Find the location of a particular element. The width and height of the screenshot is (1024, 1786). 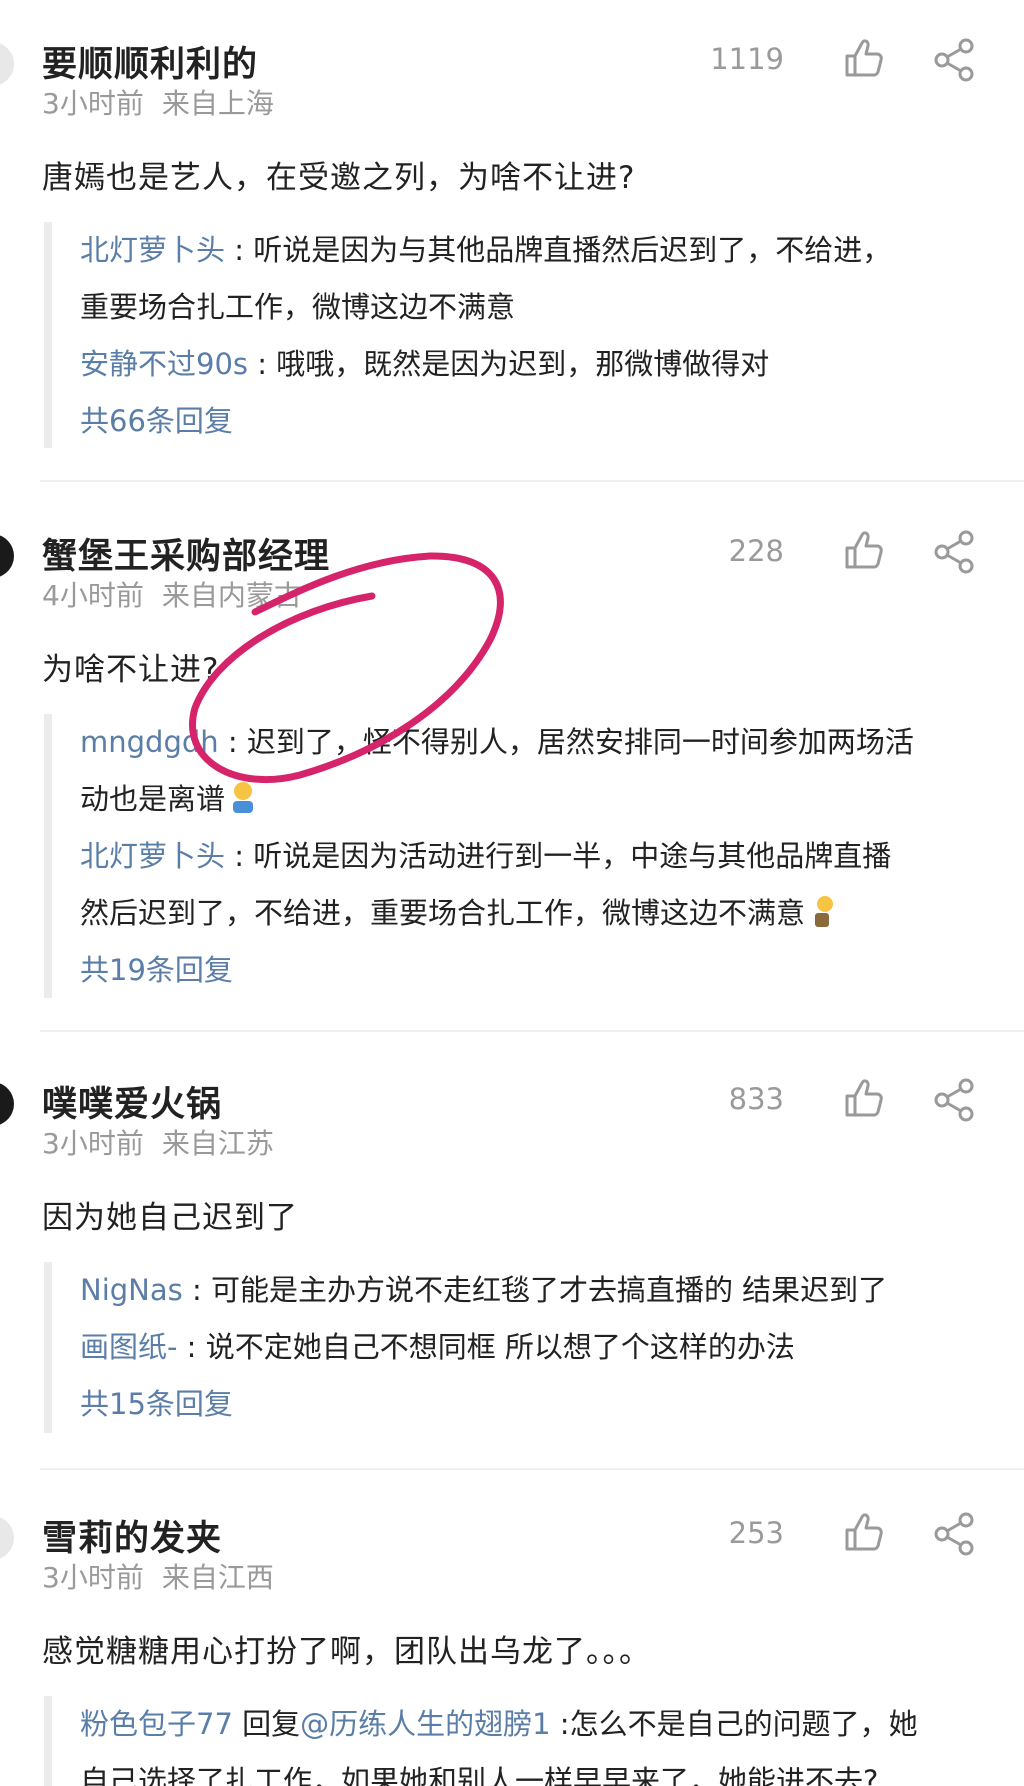

reply-author: mngdgdh is located at coordinates (149, 742).